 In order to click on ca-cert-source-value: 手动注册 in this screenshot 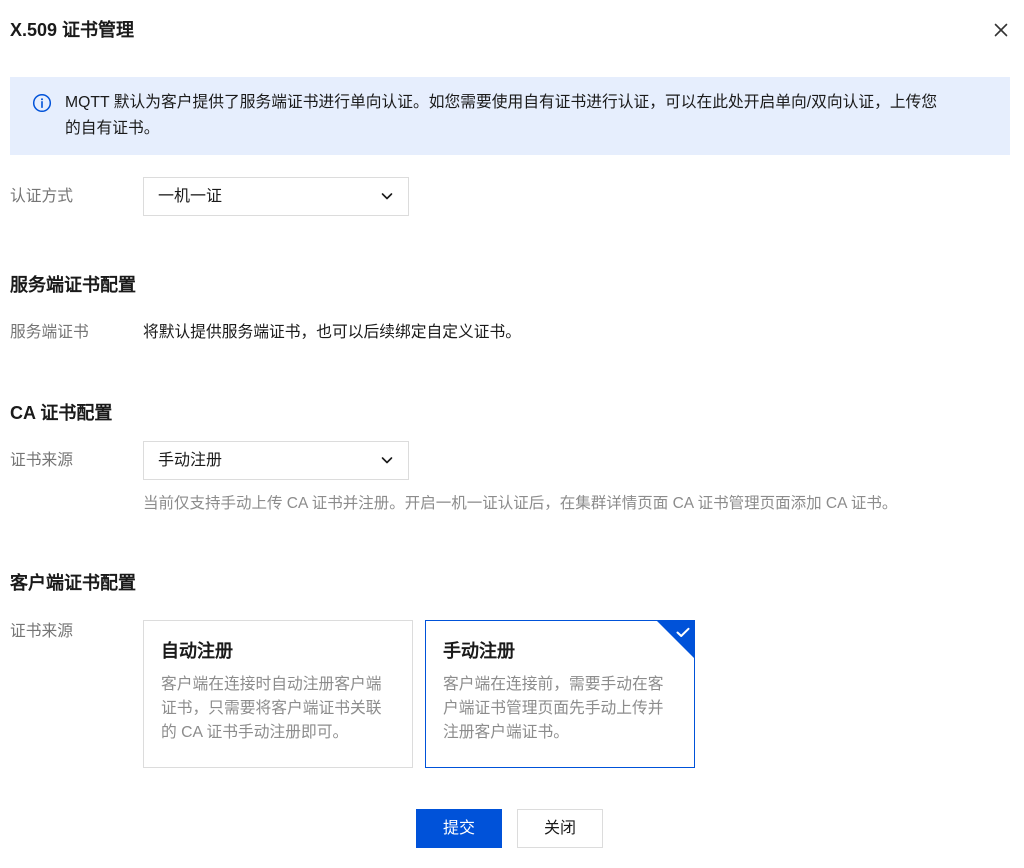, I will do `click(190, 460)`.